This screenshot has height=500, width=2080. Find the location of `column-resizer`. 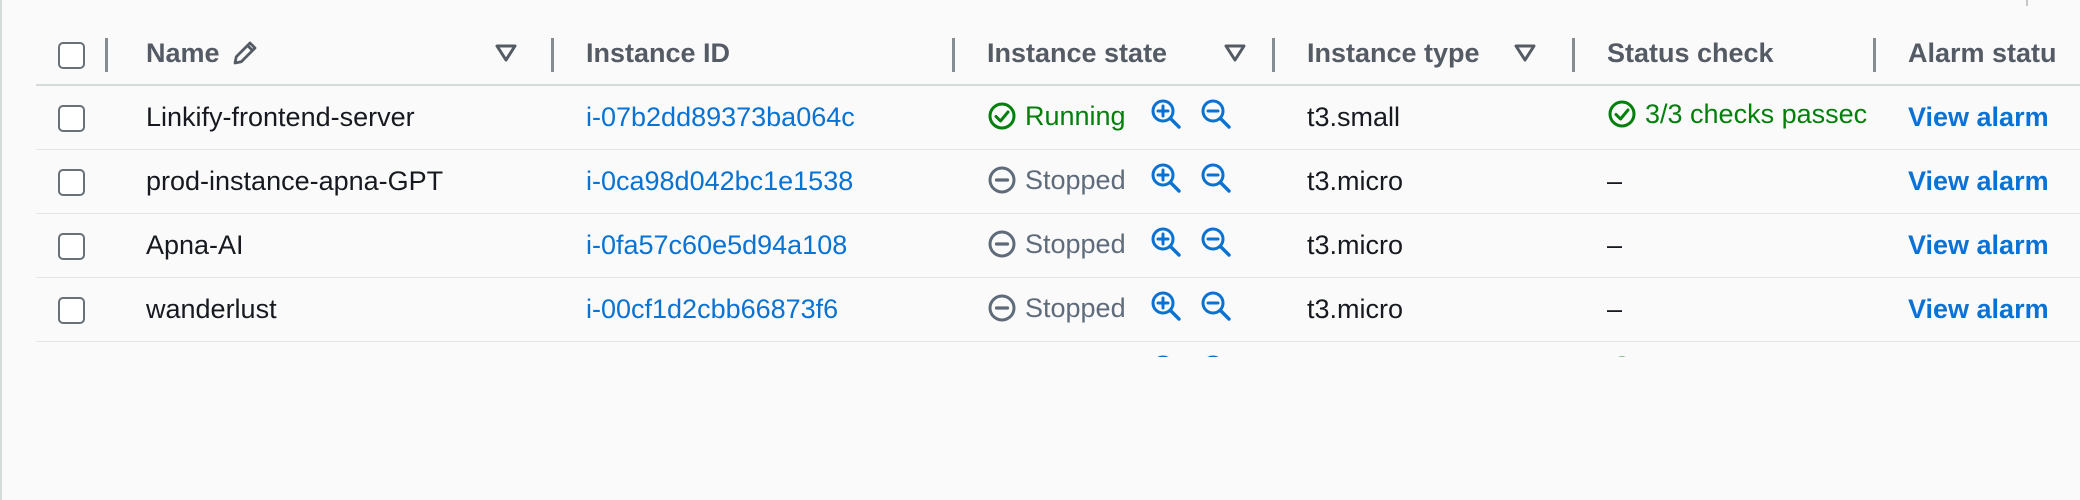

column-resizer is located at coordinates (106, 55).